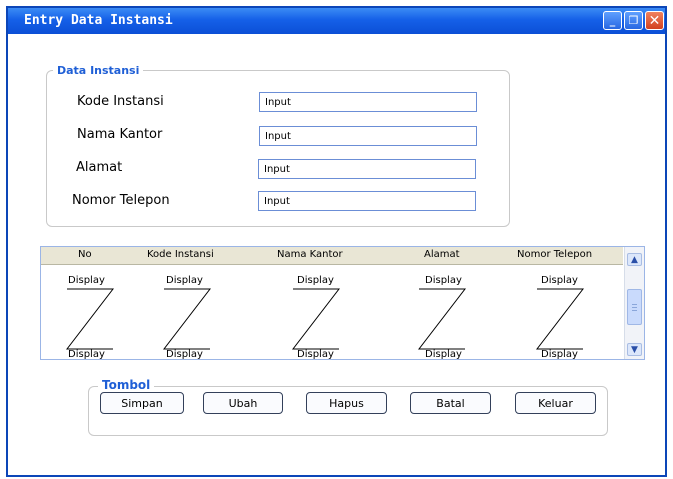  What do you see at coordinates (126, 385) in the screenshot?
I see `tombol-legend: Tombol` at bounding box center [126, 385].